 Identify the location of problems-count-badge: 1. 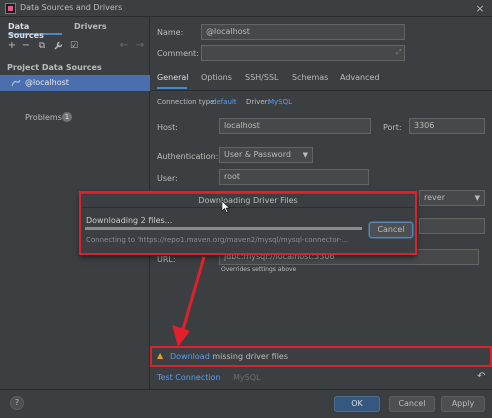
(67, 117).